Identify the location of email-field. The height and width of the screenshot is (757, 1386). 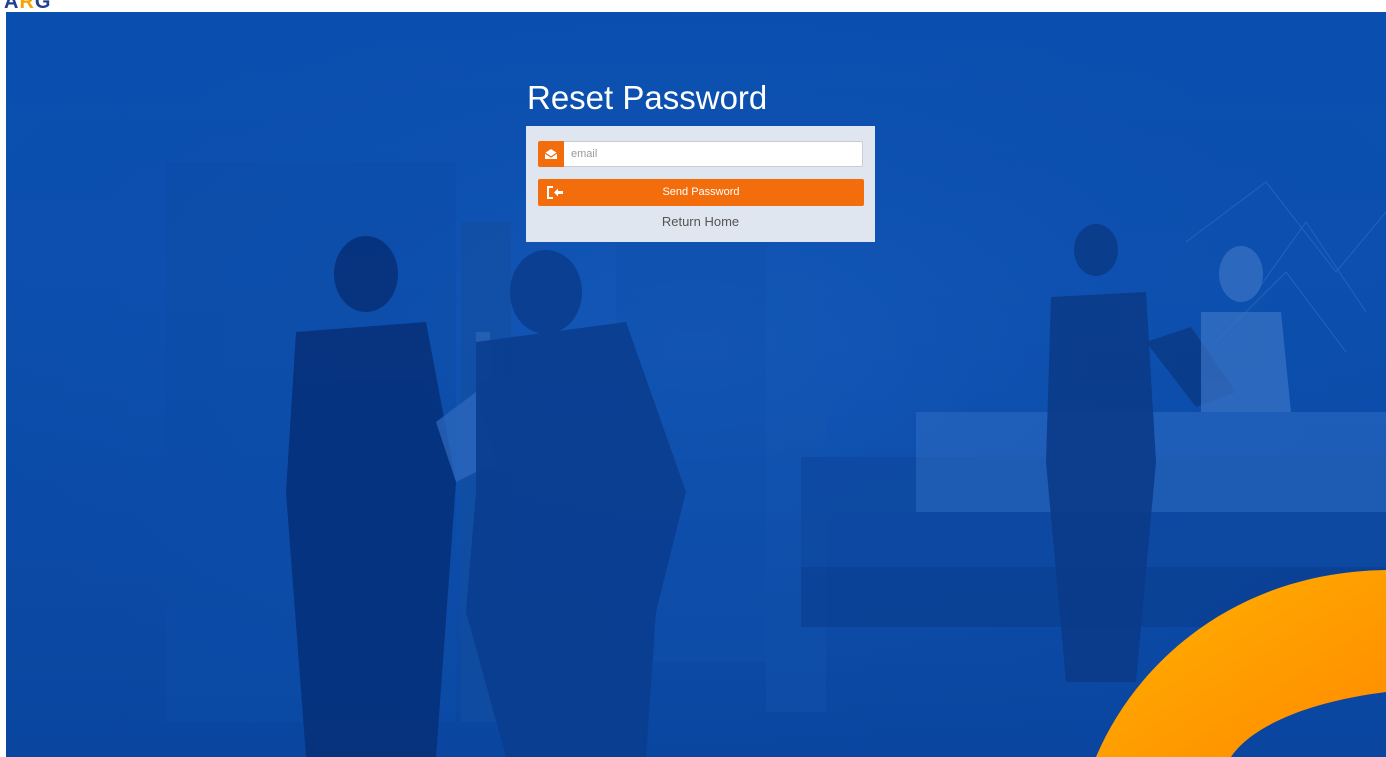
(713, 154).